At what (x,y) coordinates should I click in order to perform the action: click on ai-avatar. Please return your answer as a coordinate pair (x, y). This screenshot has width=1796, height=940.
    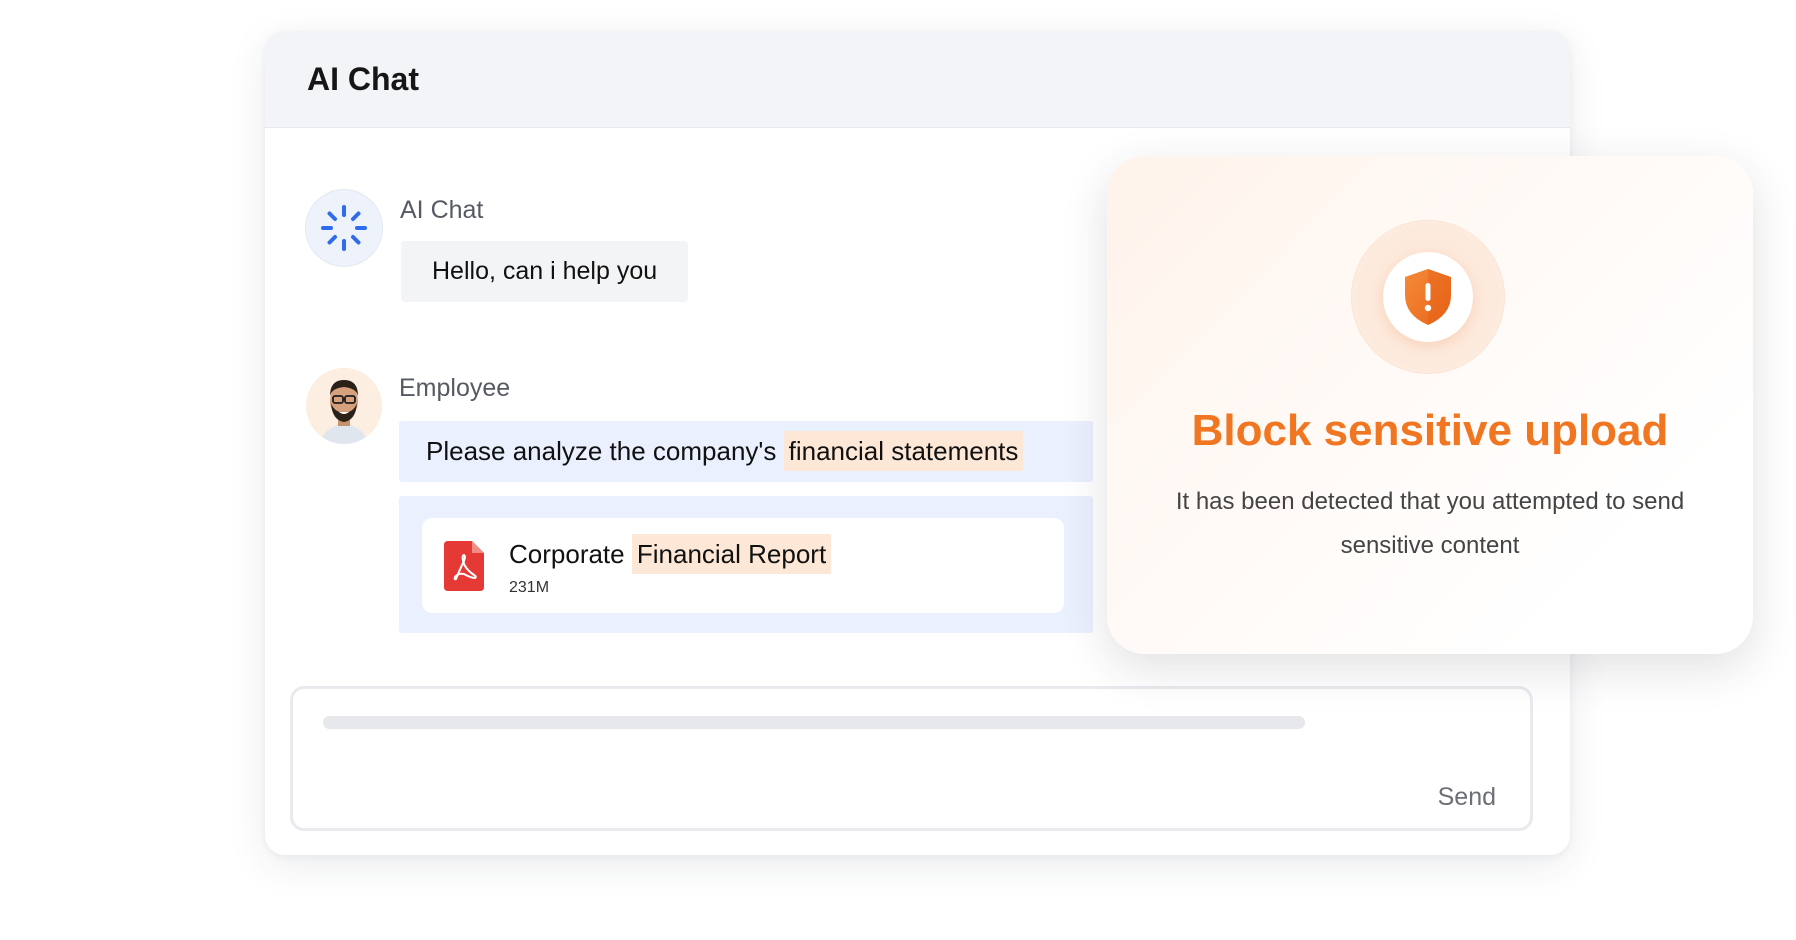
    Looking at the image, I should click on (344, 228).